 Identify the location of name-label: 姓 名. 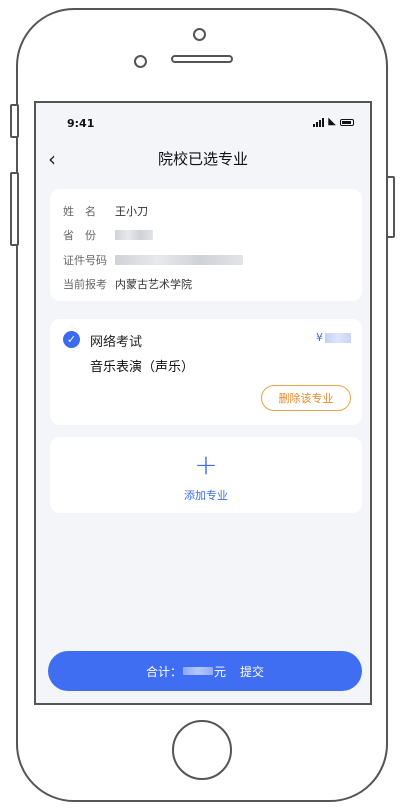
(79, 211).